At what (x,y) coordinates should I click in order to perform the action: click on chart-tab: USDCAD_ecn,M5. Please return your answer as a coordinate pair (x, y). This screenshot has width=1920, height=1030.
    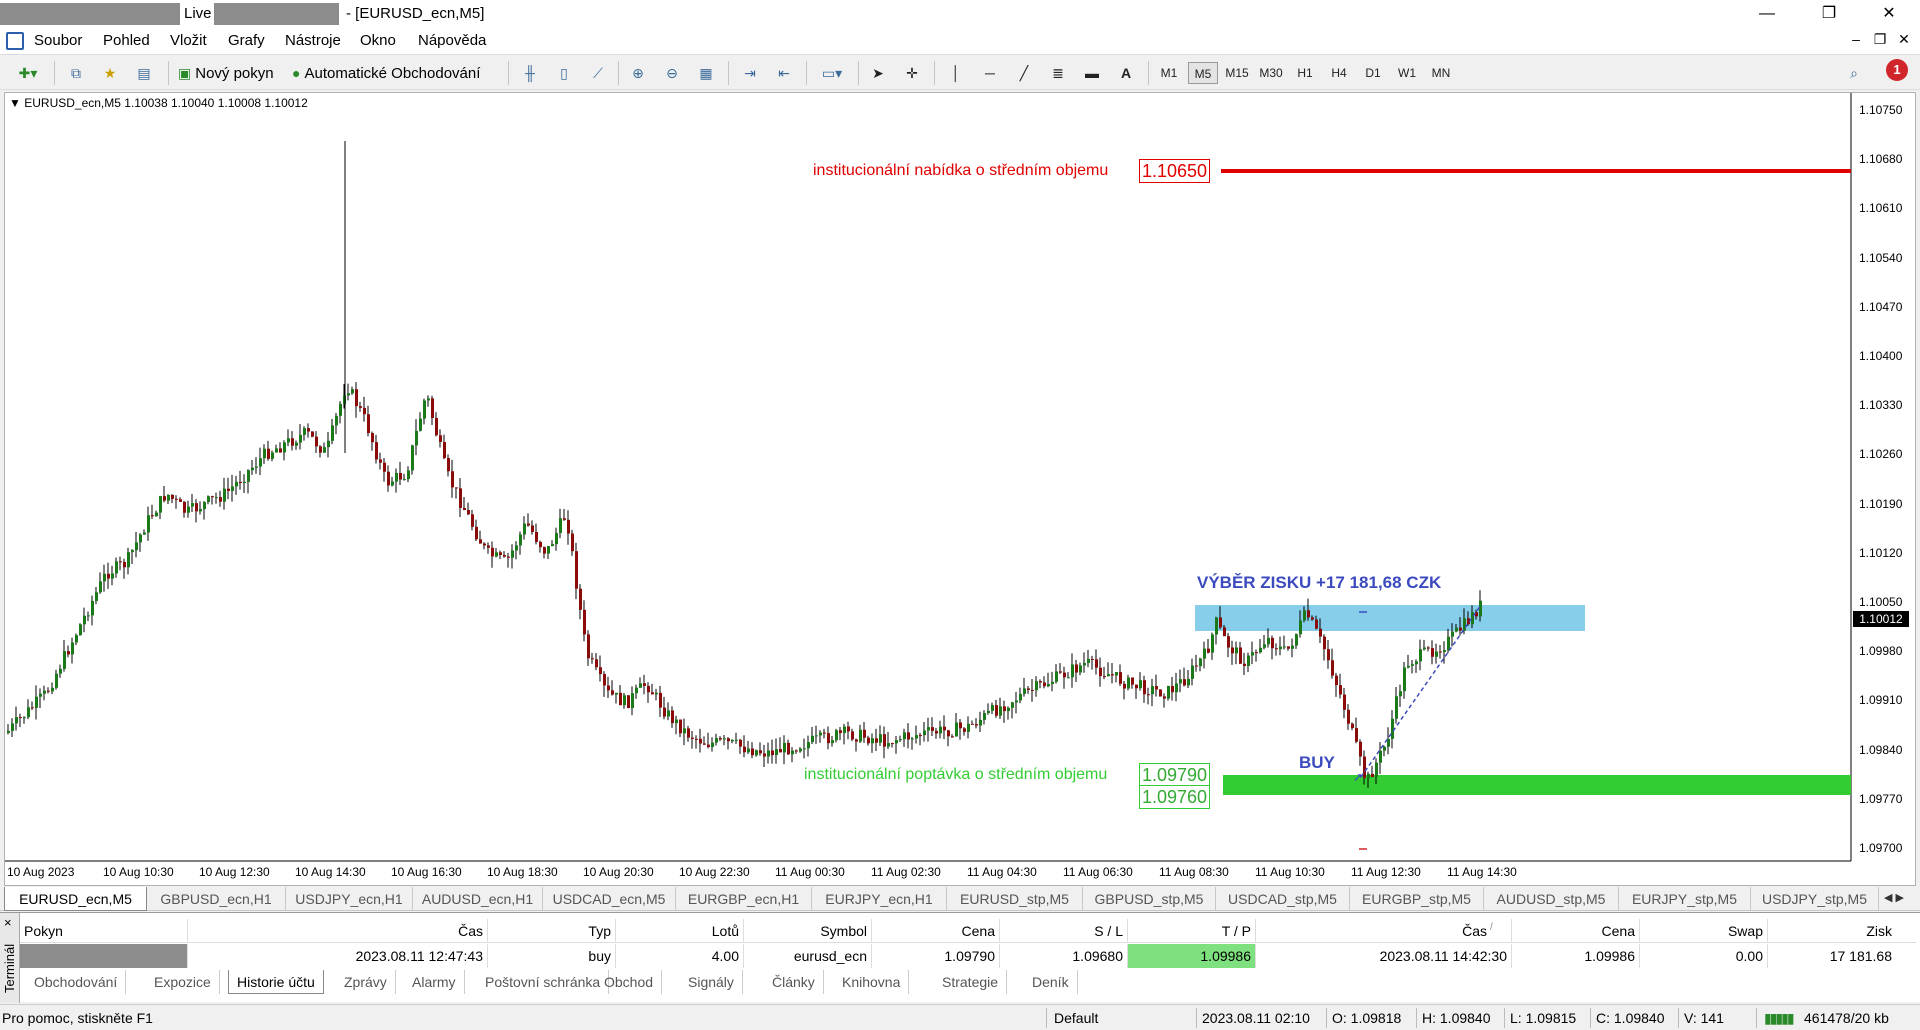
    Looking at the image, I should click on (609, 899).